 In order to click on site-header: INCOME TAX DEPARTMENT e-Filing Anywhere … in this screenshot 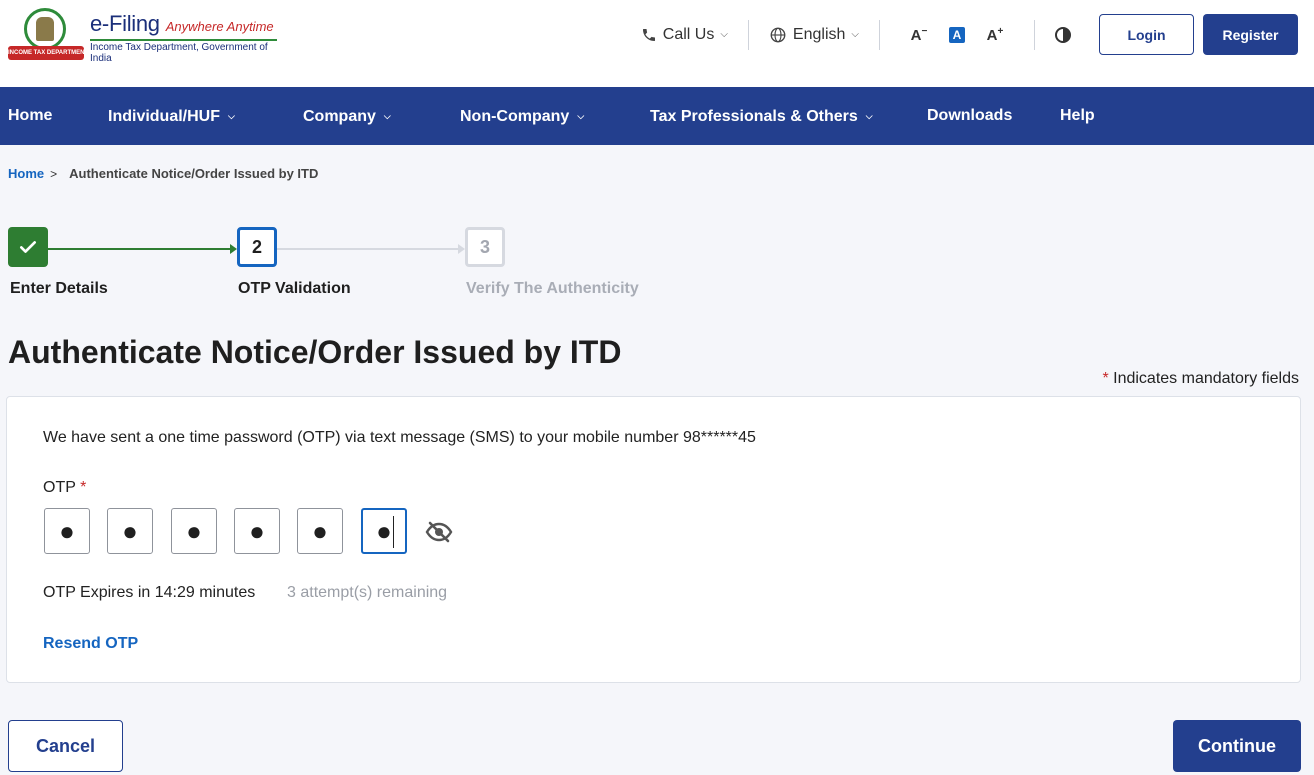, I will do `click(657, 43)`.